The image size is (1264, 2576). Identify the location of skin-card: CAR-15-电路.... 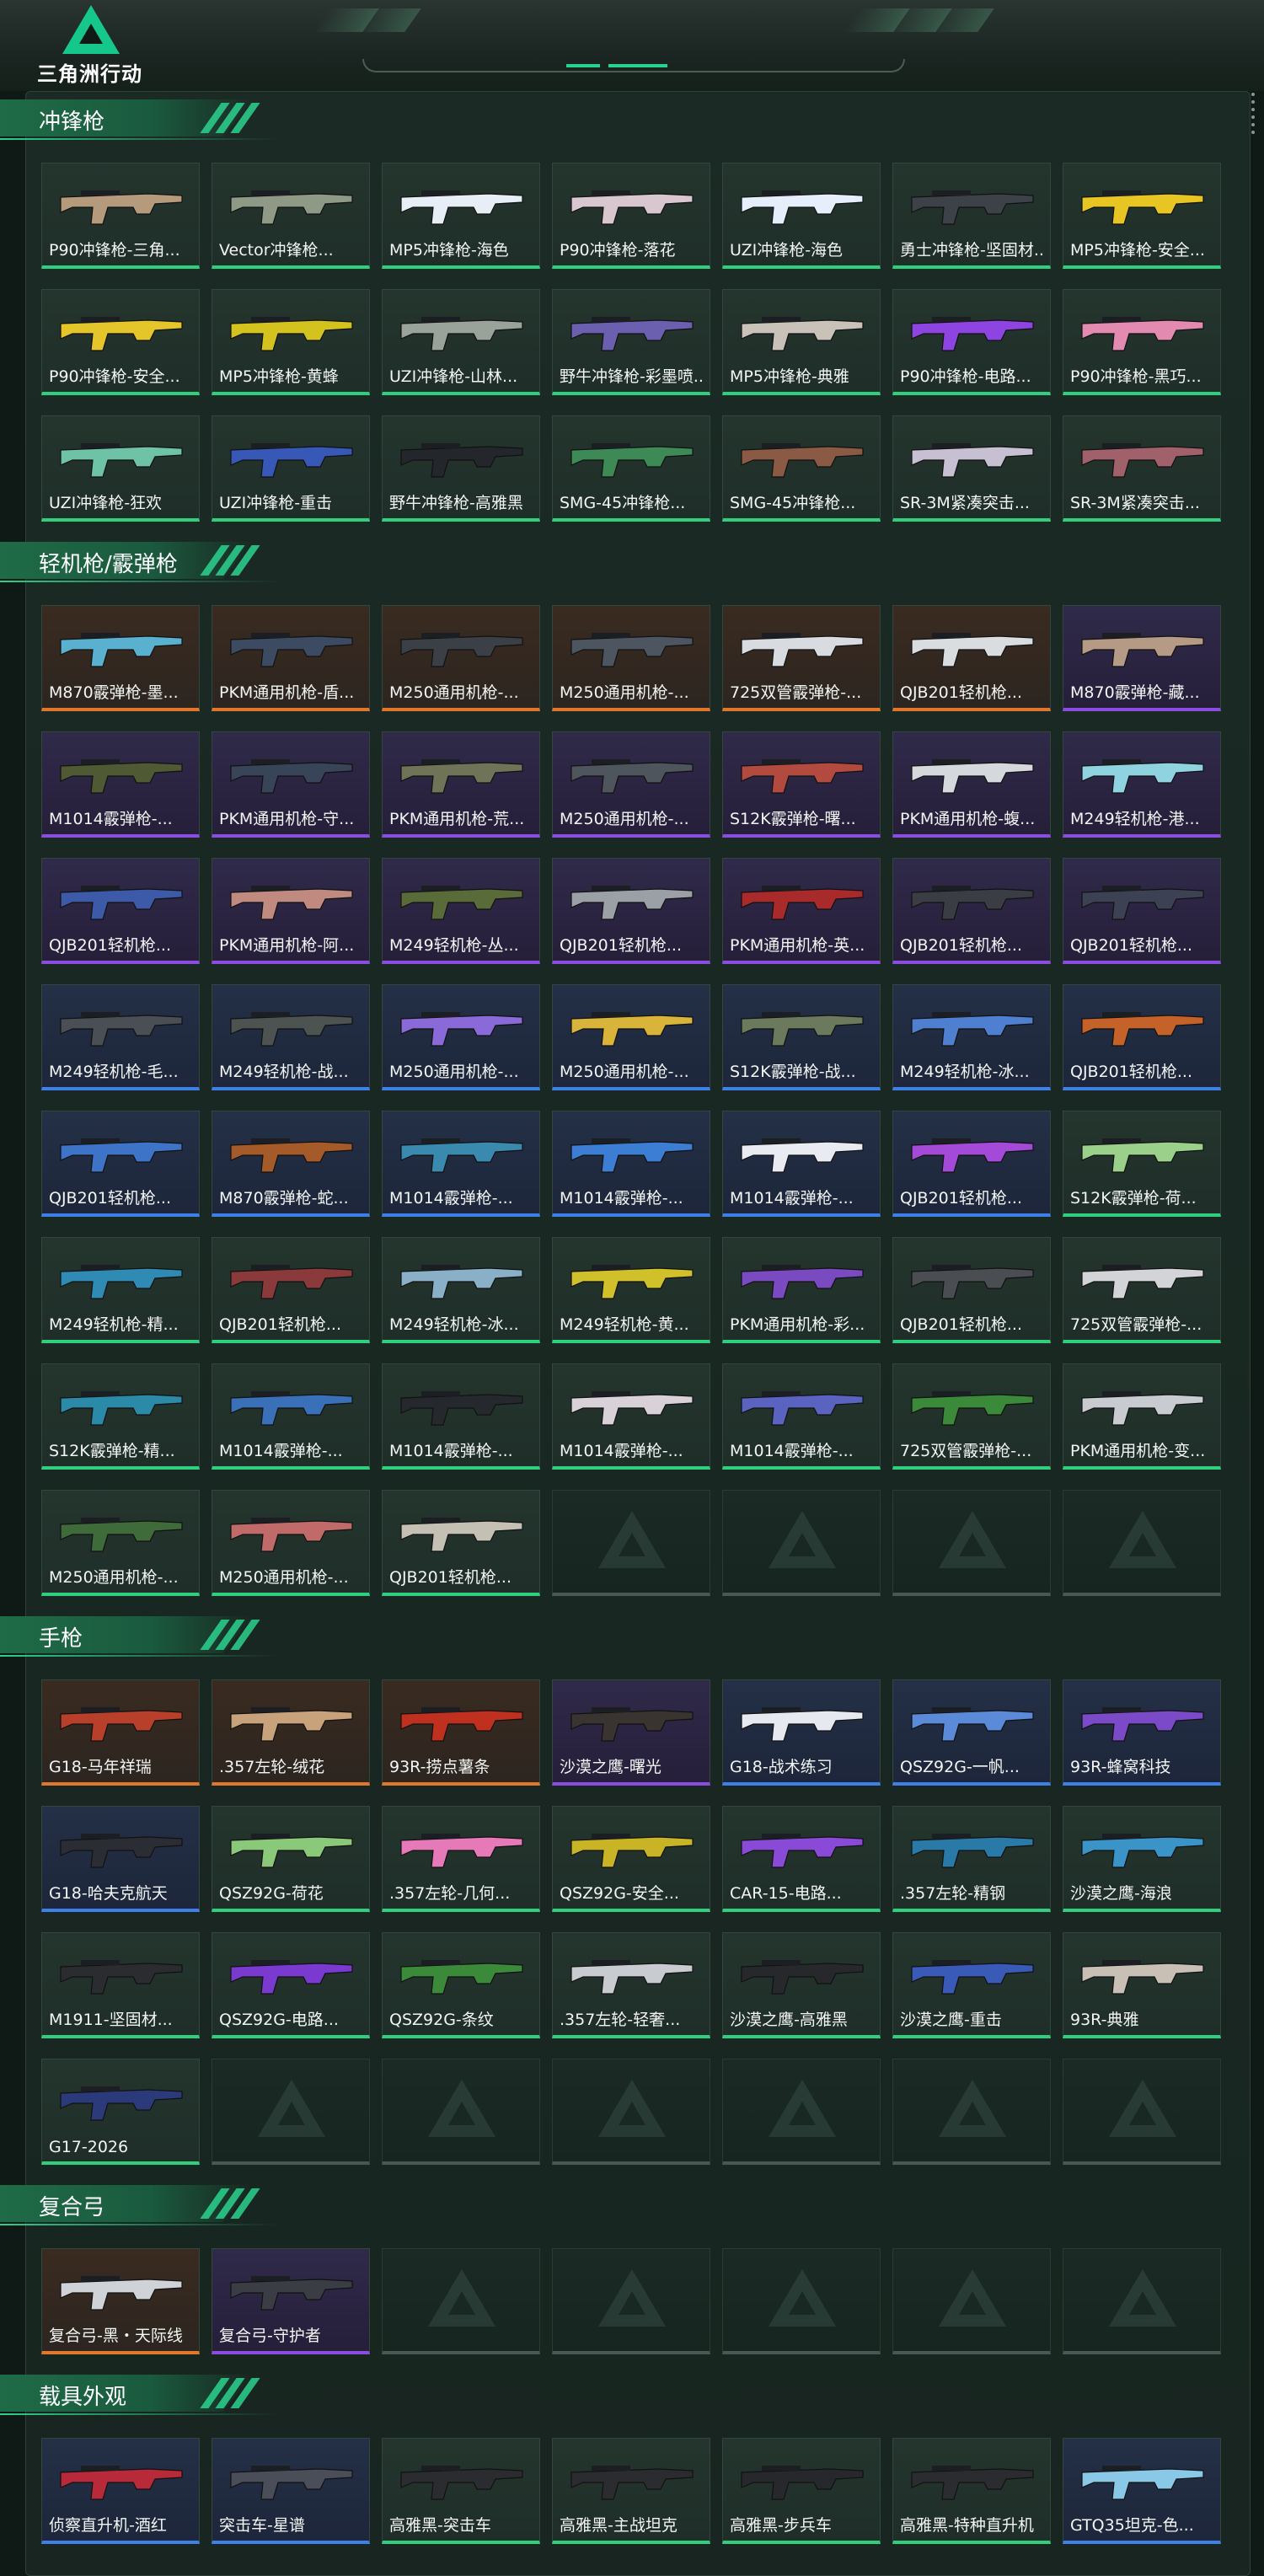
(802, 1859).